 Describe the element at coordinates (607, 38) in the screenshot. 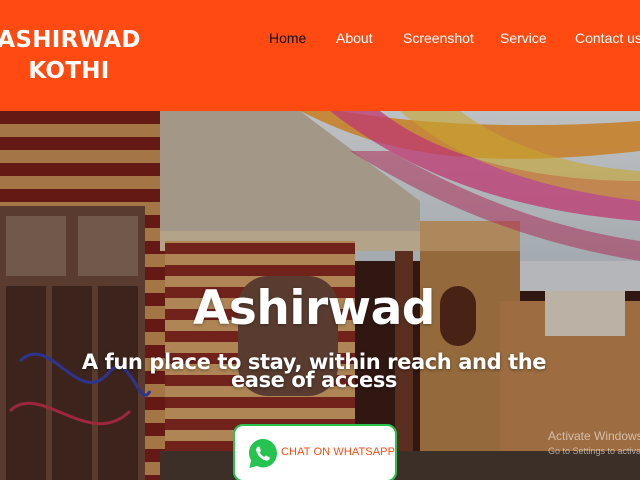

I see `nav-contact-us: Contact us` at that location.